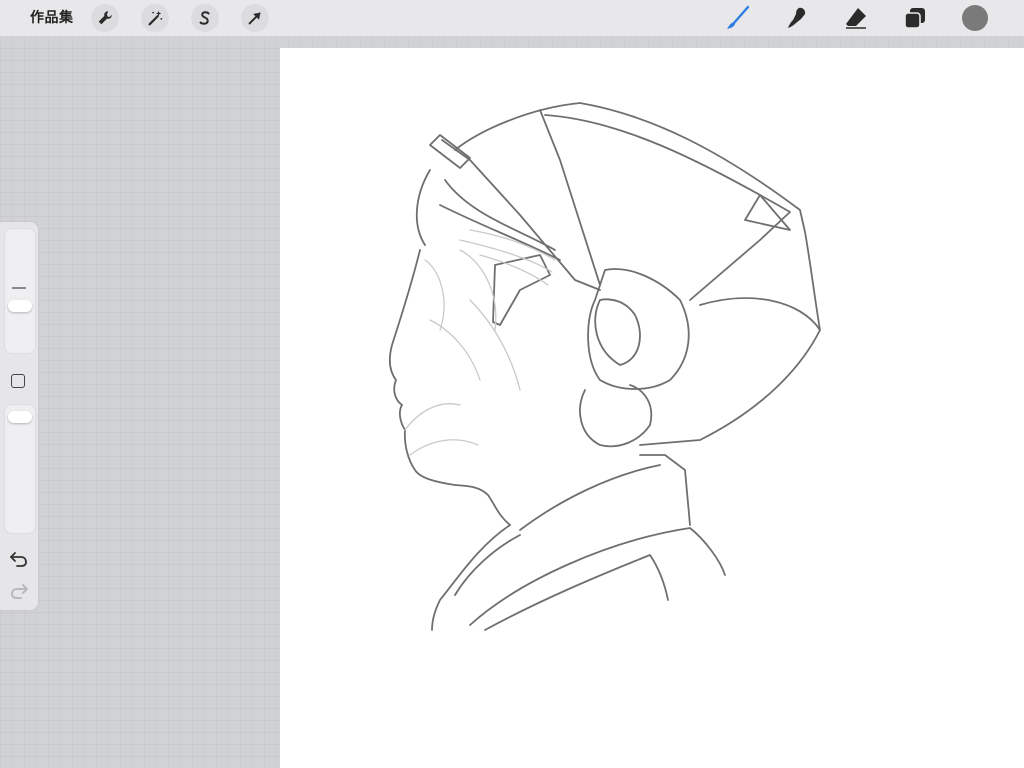  Describe the element at coordinates (767, 212) in the screenshot. I see `hat-tip` at that location.